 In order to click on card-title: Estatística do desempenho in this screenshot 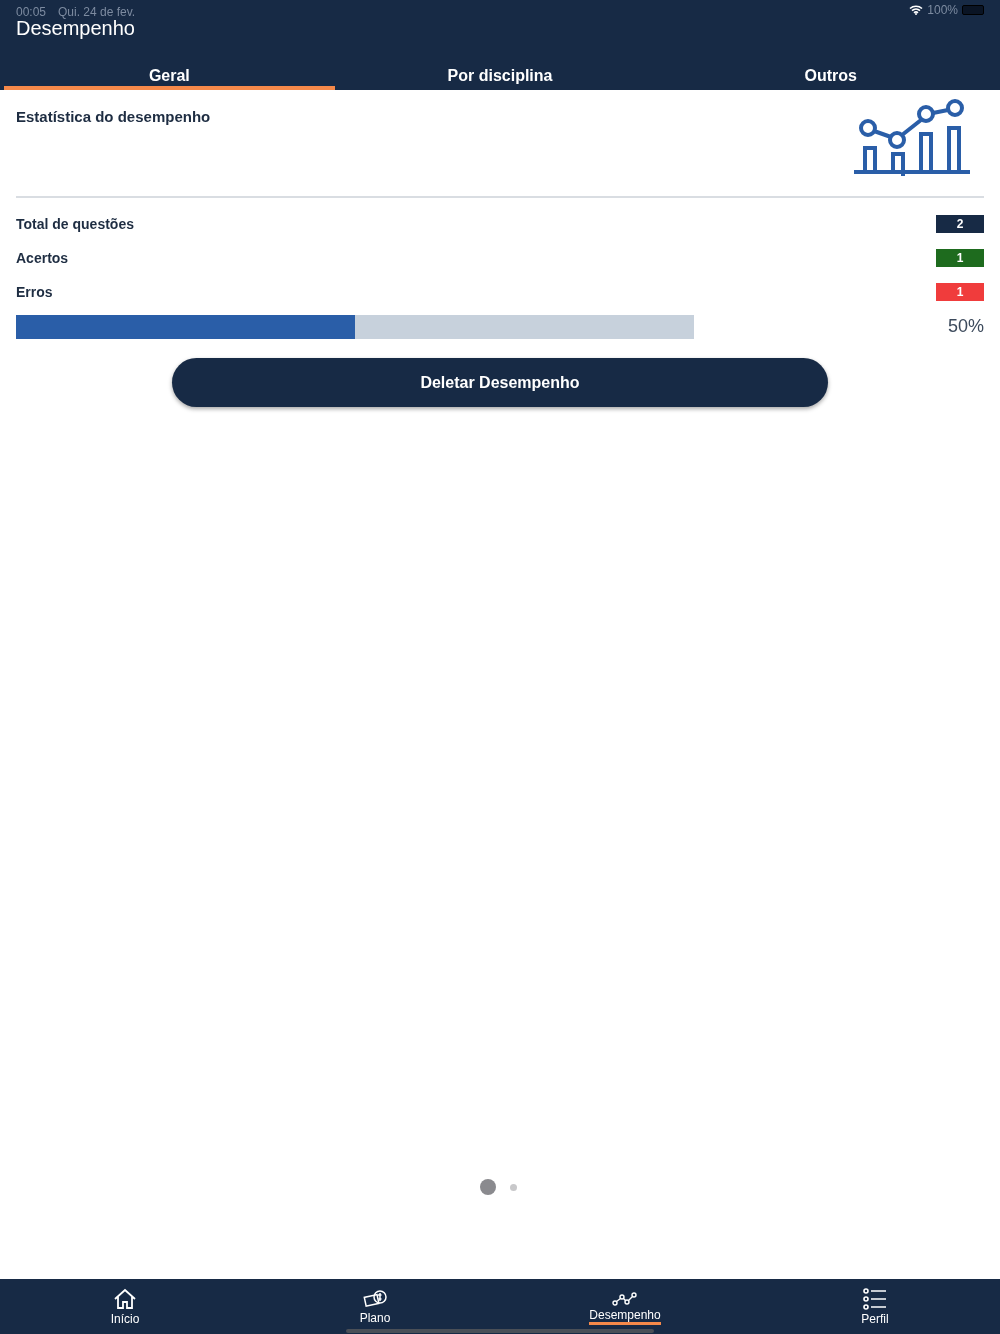, I will do `click(113, 117)`.